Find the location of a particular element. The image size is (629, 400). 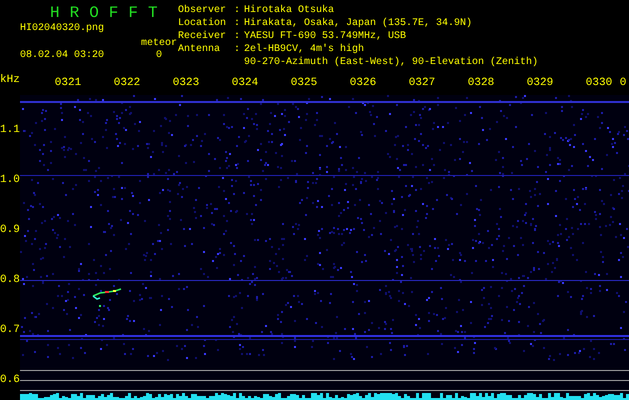

file-name: HI02040320.png is located at coordinates (63, 29).